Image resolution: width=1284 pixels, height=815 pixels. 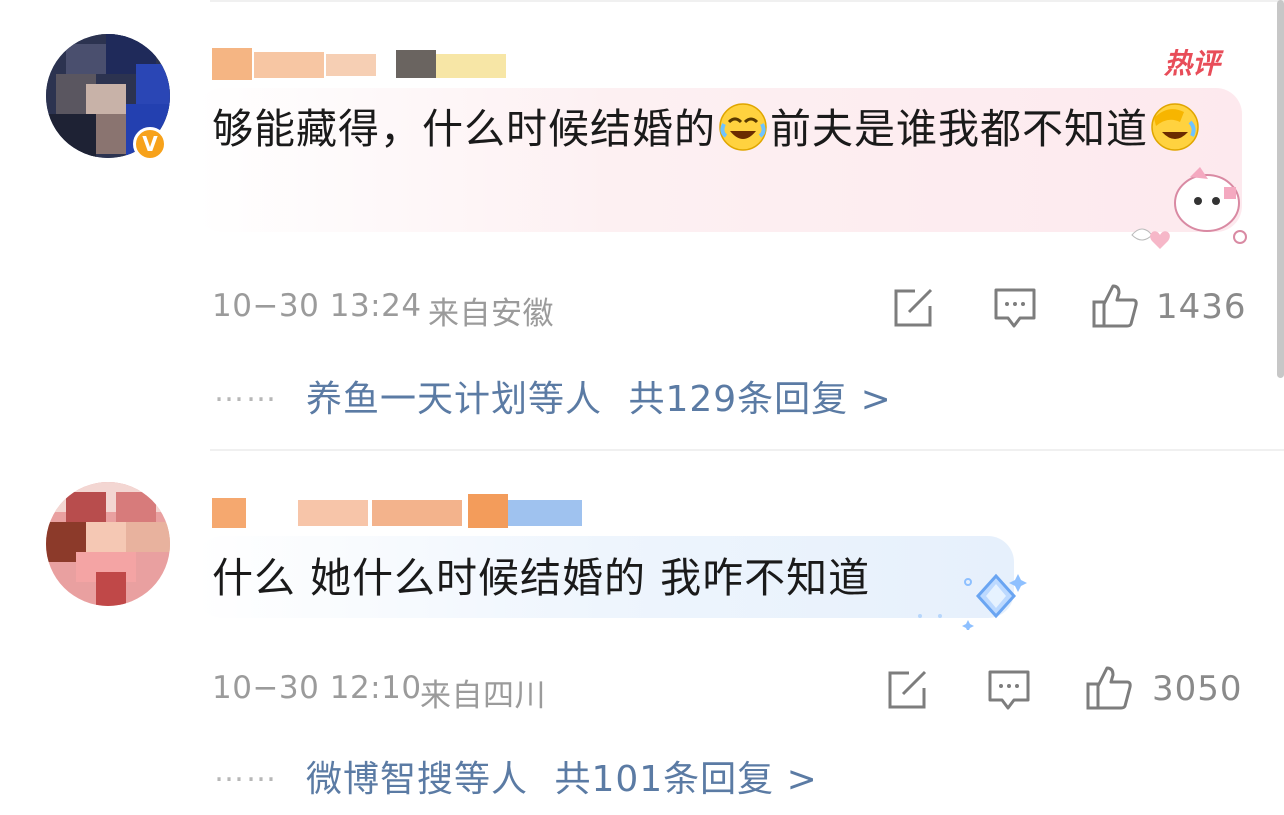 What do you see at coordinates (1175, 127) in the screenshot?
I see `facepalm-laughing-emoji-icon` at bounding box center [1175, 127].